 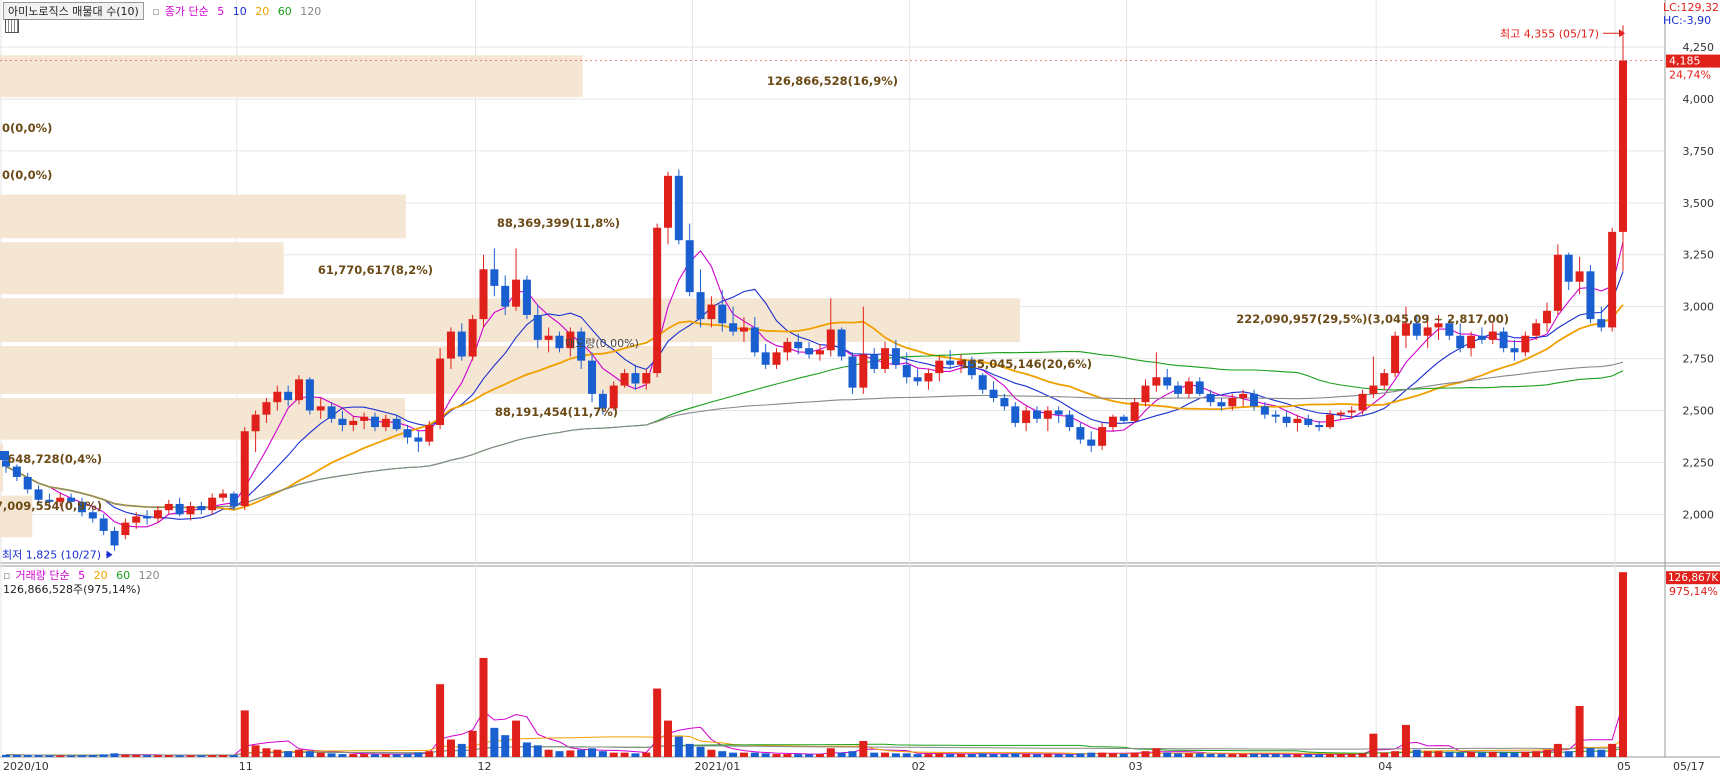 What do you see at coordinates (72, 589) in the screenshot?
I see `volume-value: 126,866,528주(975,14%)` at bounding box center [72, 589].